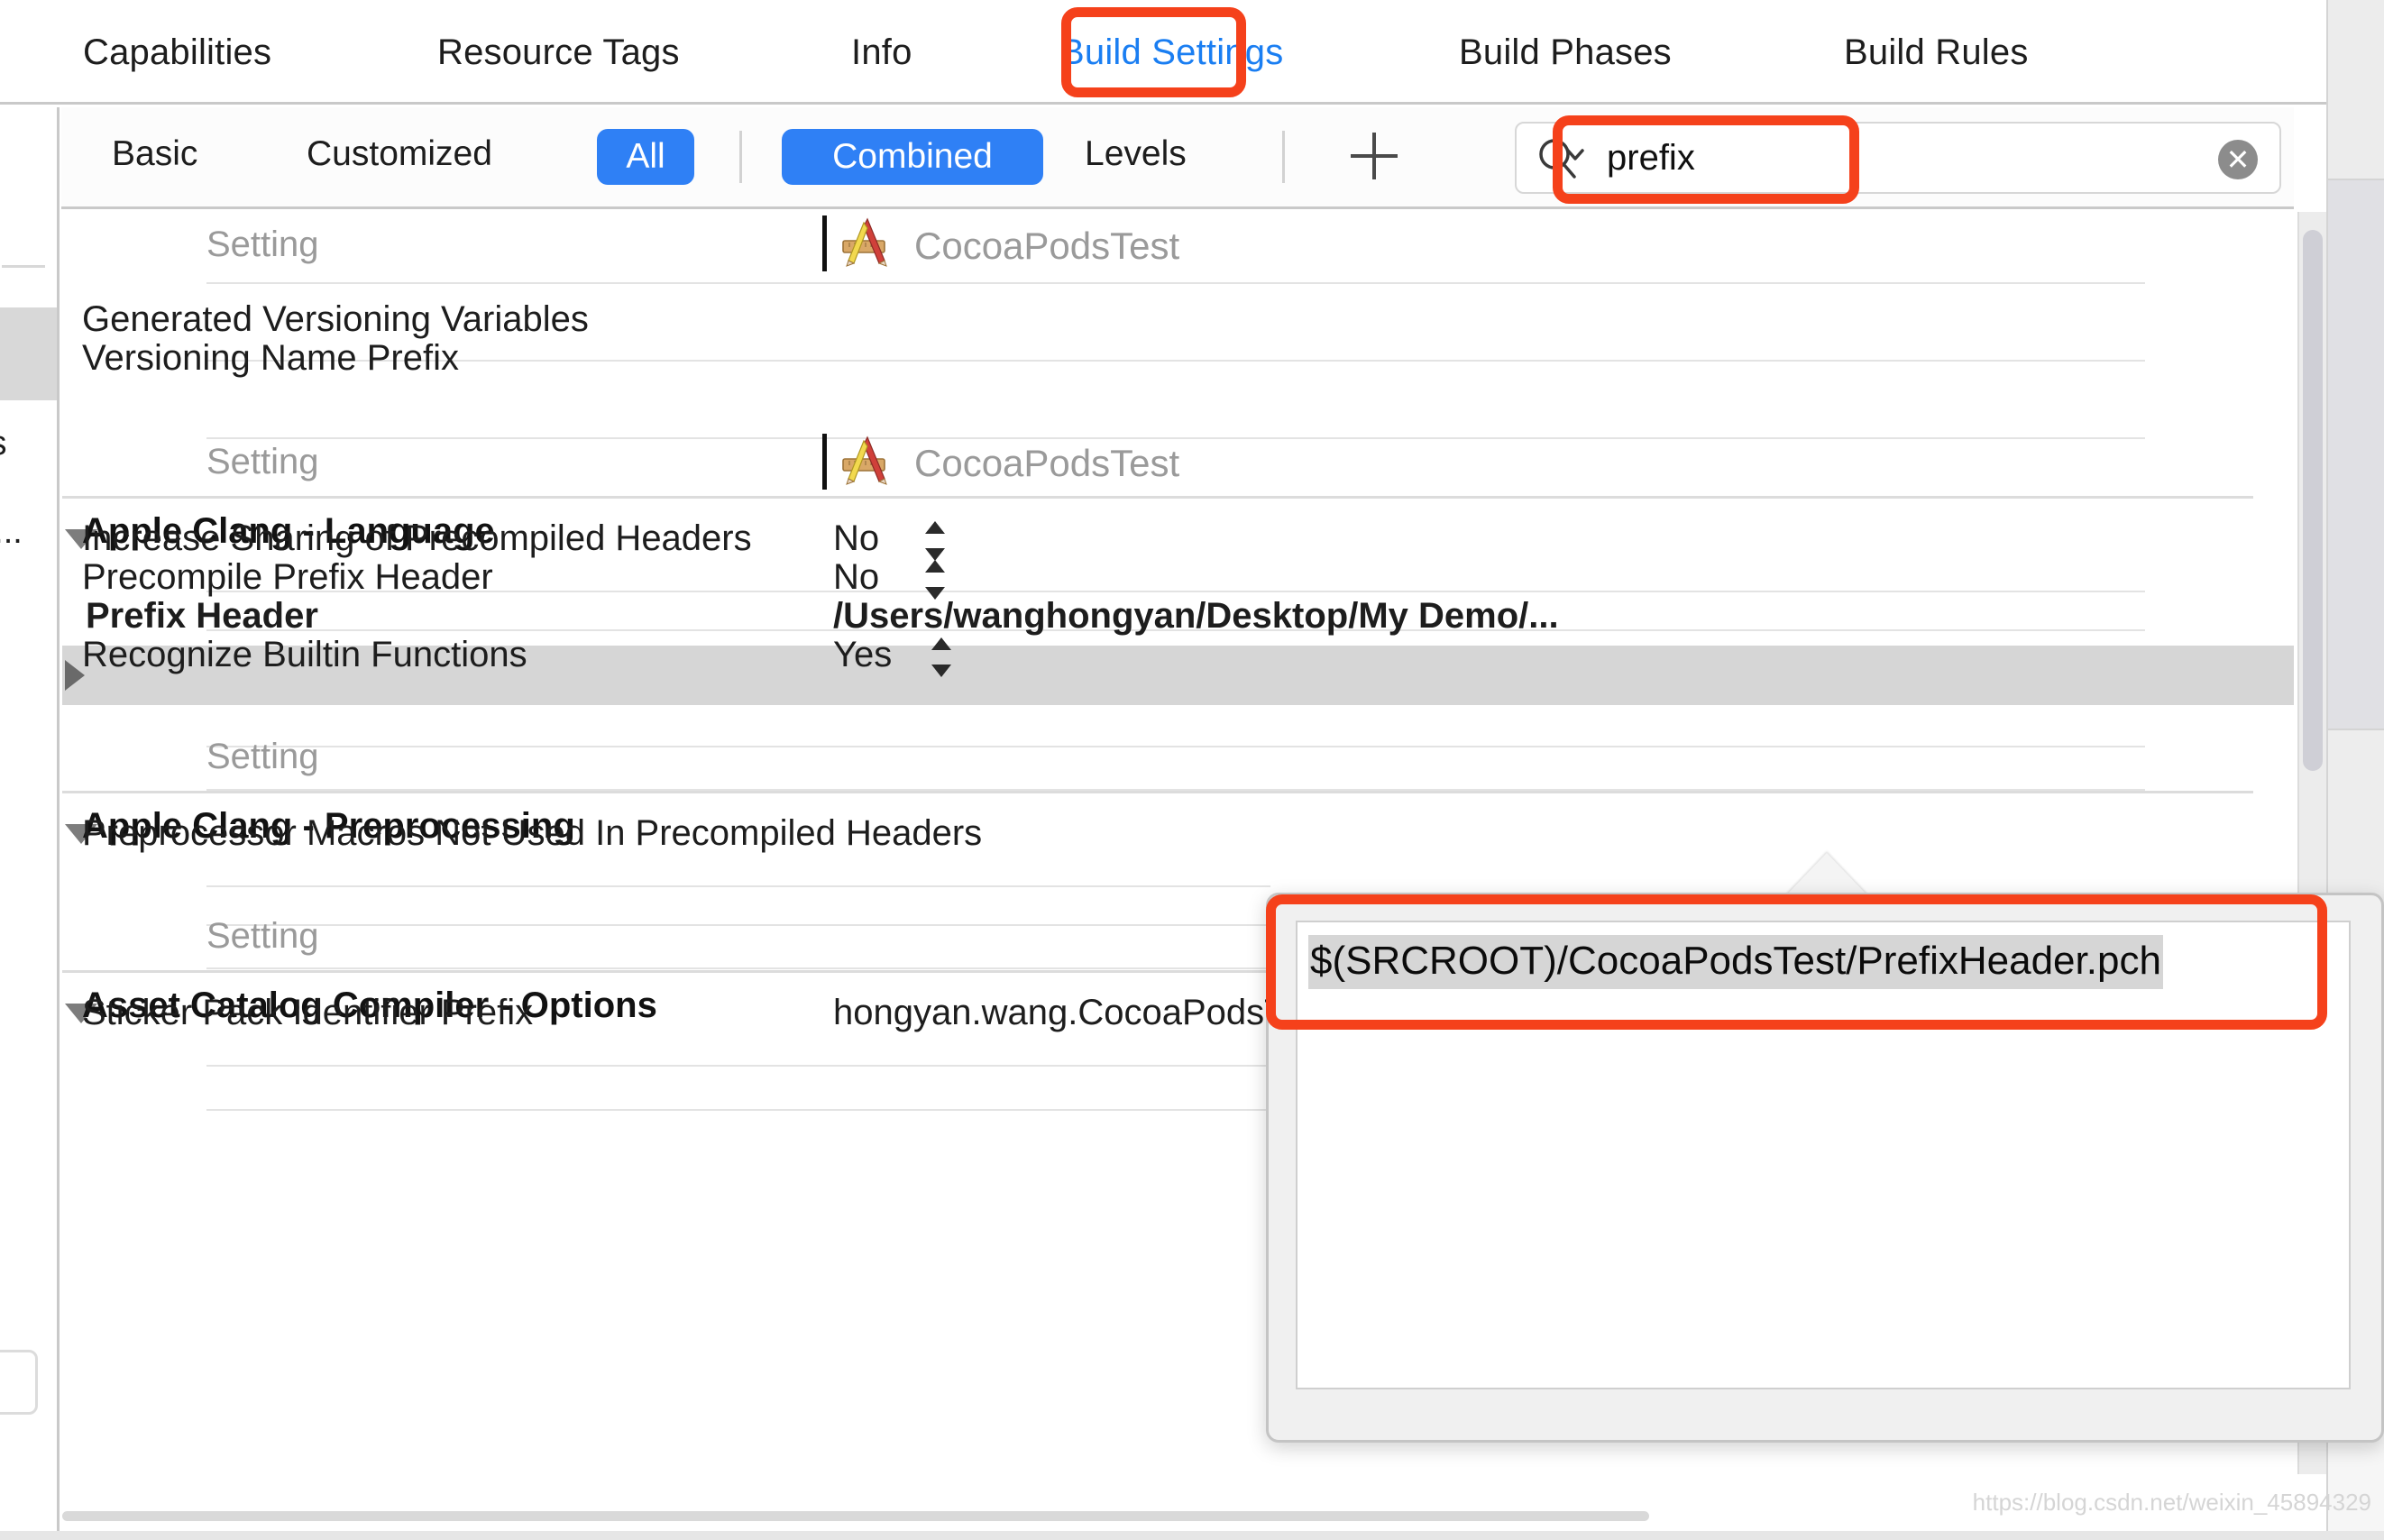 This screenshot has width=2384, height=1540. What do you see at coordinates (4, 444) in the screenshot?
I see `navigator-item-fragment-a: ts` at bounding box center [4, 444].